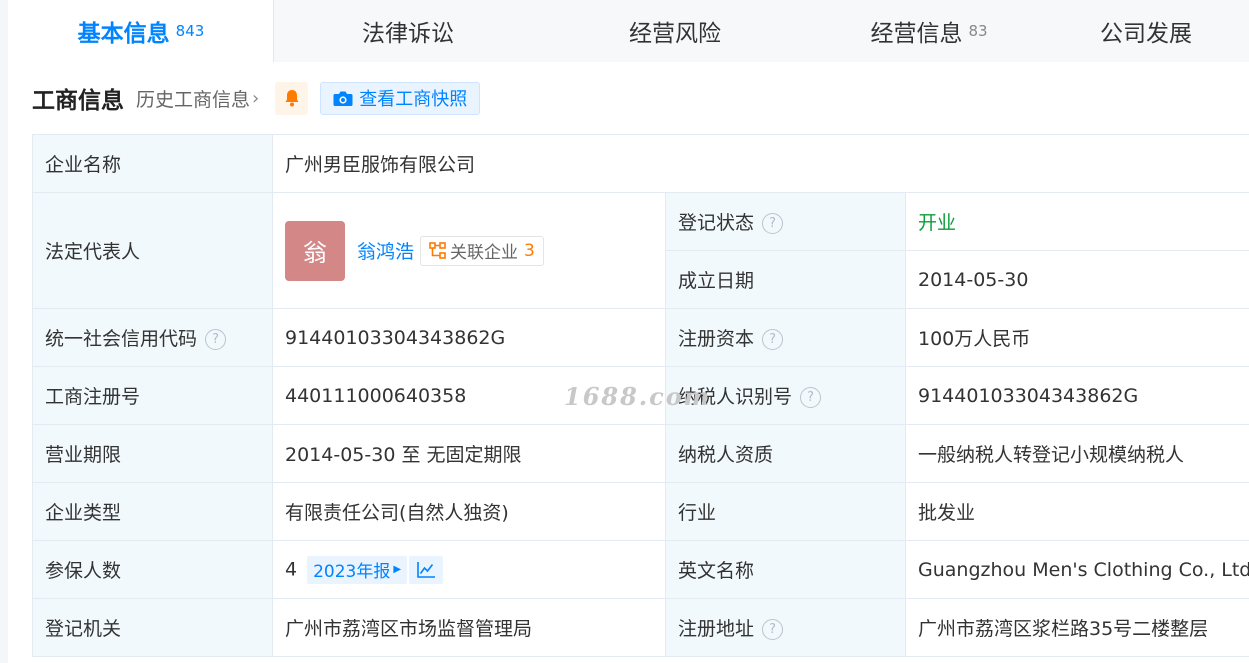 This screenshot has width=1249, height=663. What do you see at coordinates (529, 250) in the screenshot?
I see `related-count: 3` at bounding box center [529, 250].